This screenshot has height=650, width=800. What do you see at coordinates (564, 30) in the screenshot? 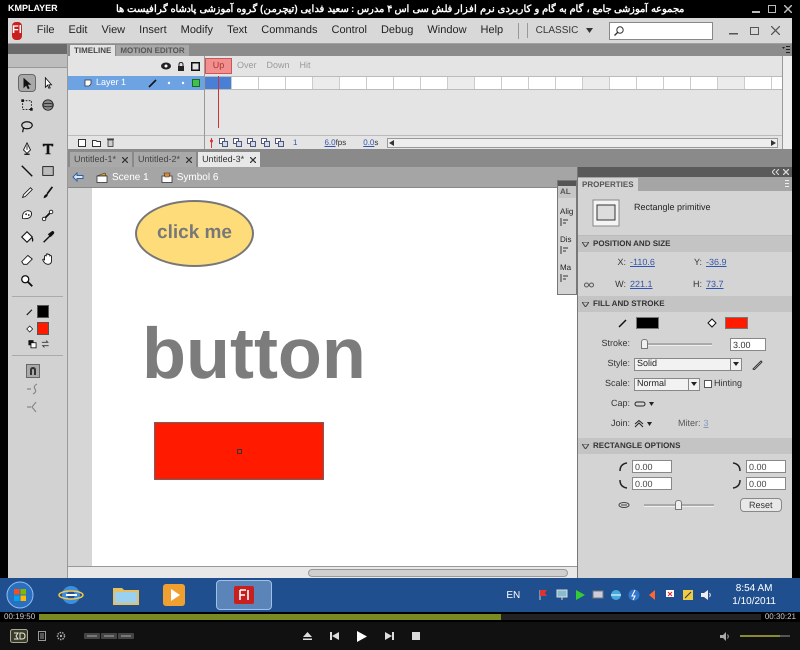
I see `workspace-switcher: CLASSIC` at bounding box center [564, 30].